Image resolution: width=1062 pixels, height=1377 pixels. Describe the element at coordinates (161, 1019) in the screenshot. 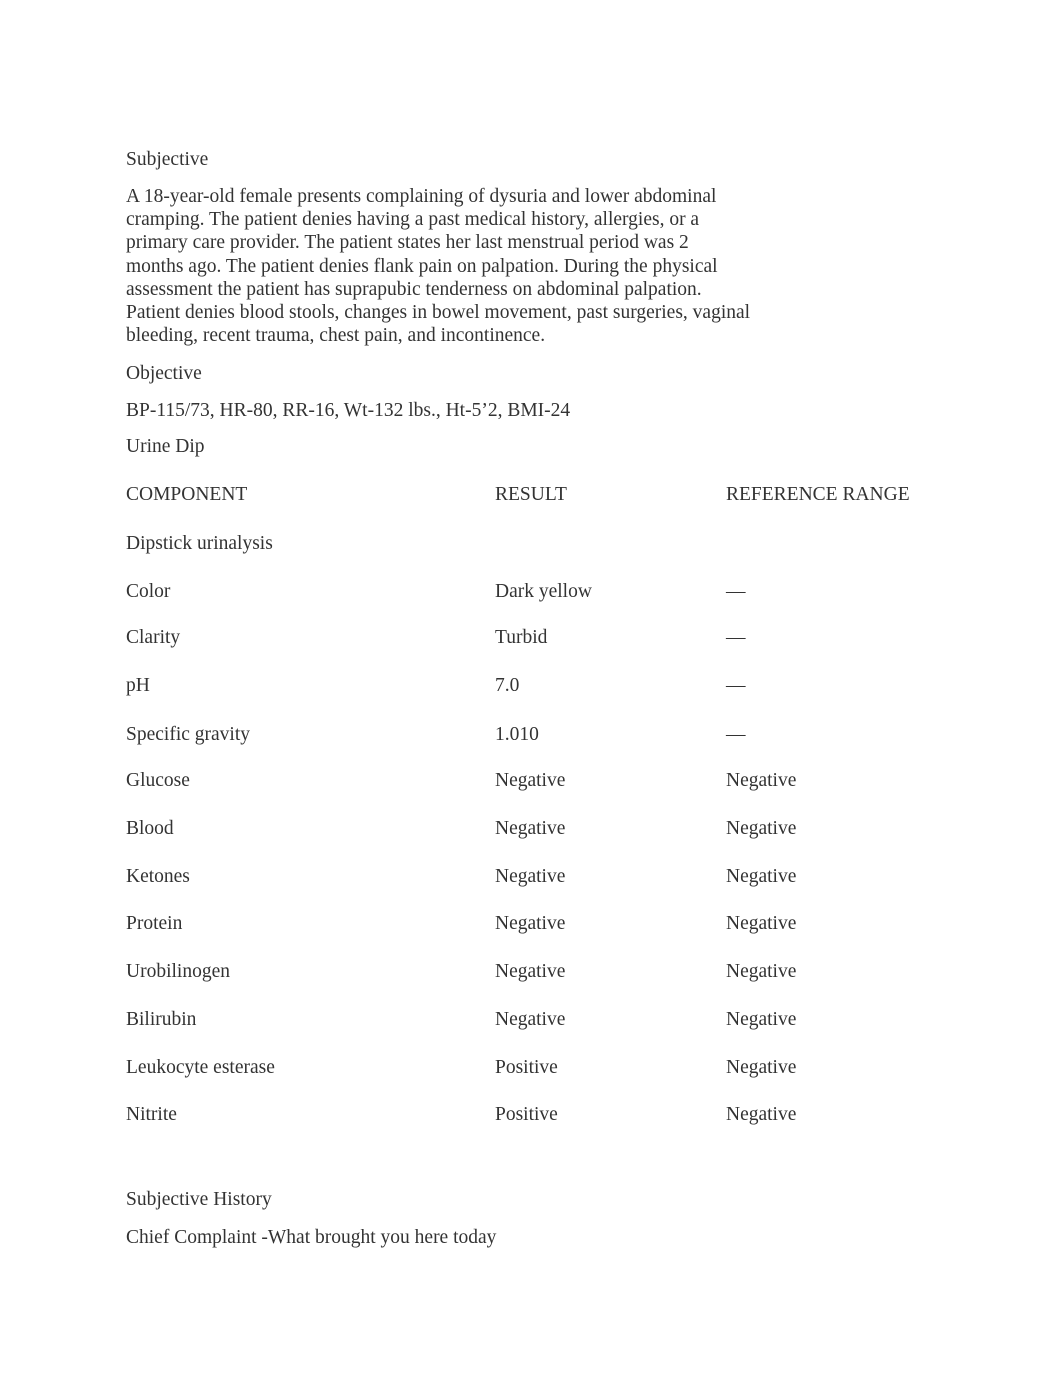

I see `row-component: Bilirubin` at that location.